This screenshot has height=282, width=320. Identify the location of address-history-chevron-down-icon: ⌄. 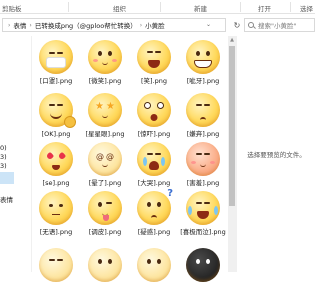
(208, 24).